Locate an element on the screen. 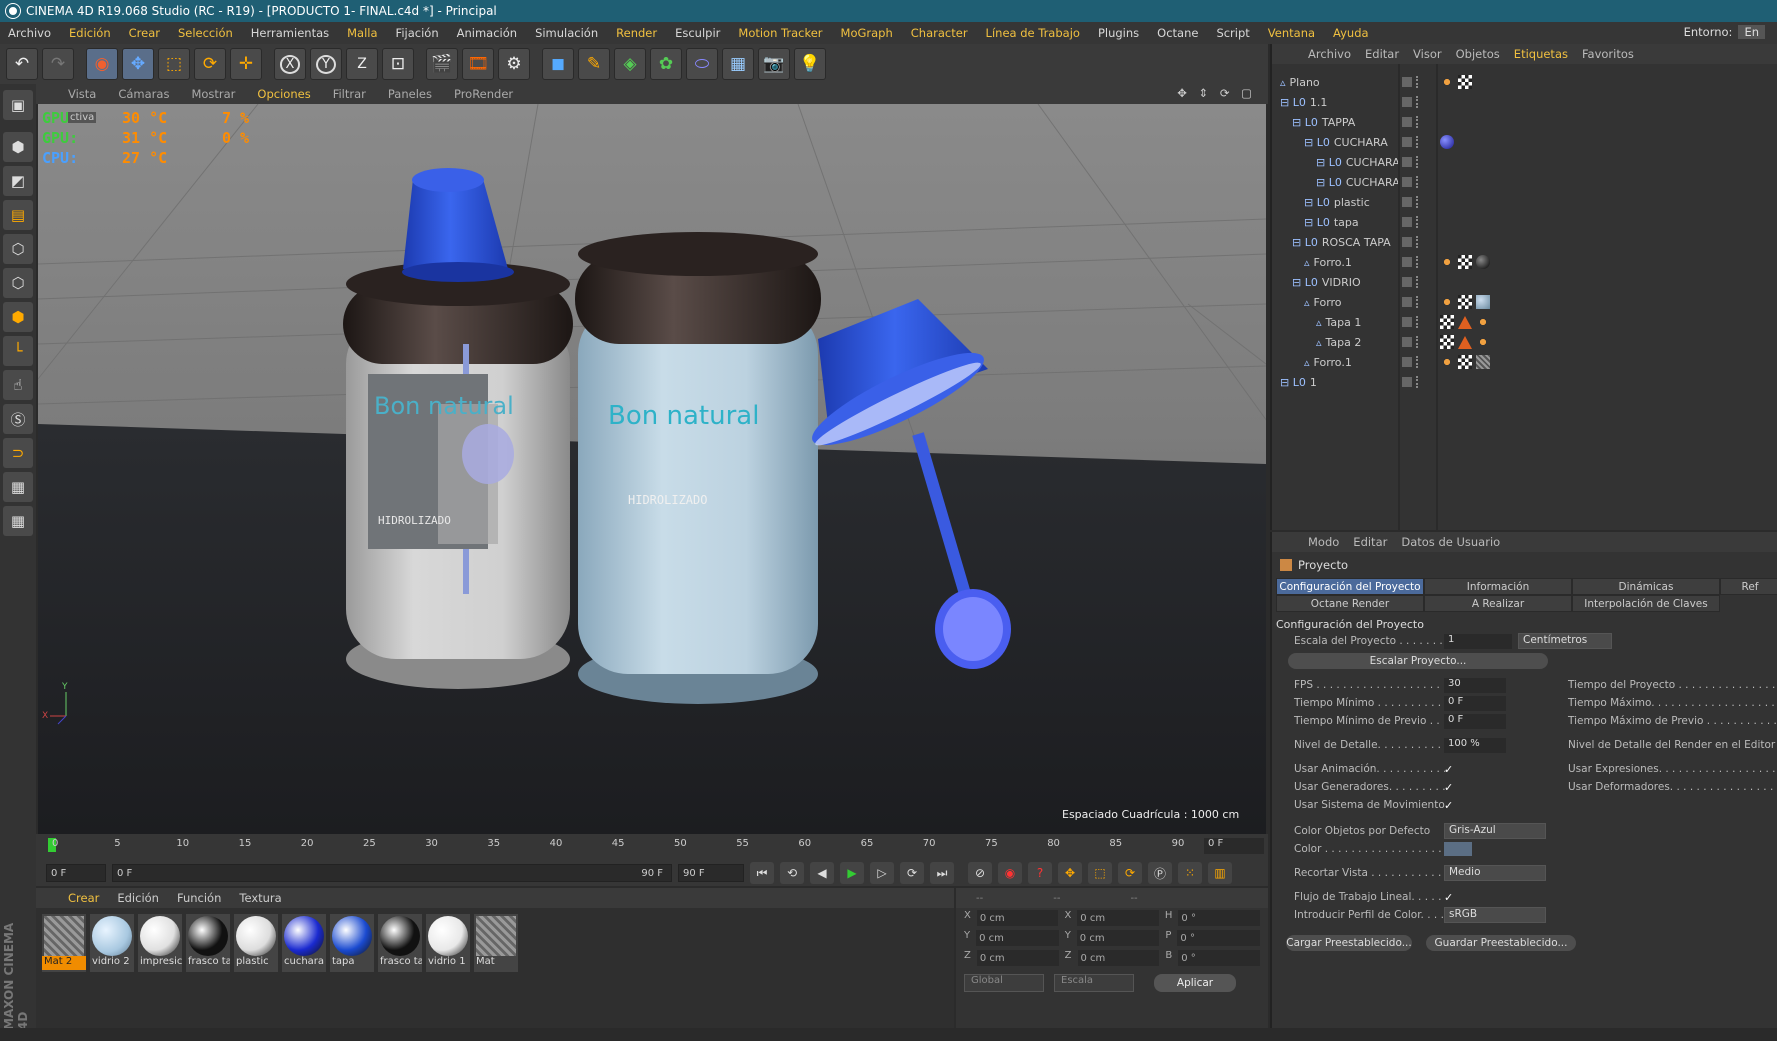  attribute-tab: Ref is located at coordinates (1748, 586).